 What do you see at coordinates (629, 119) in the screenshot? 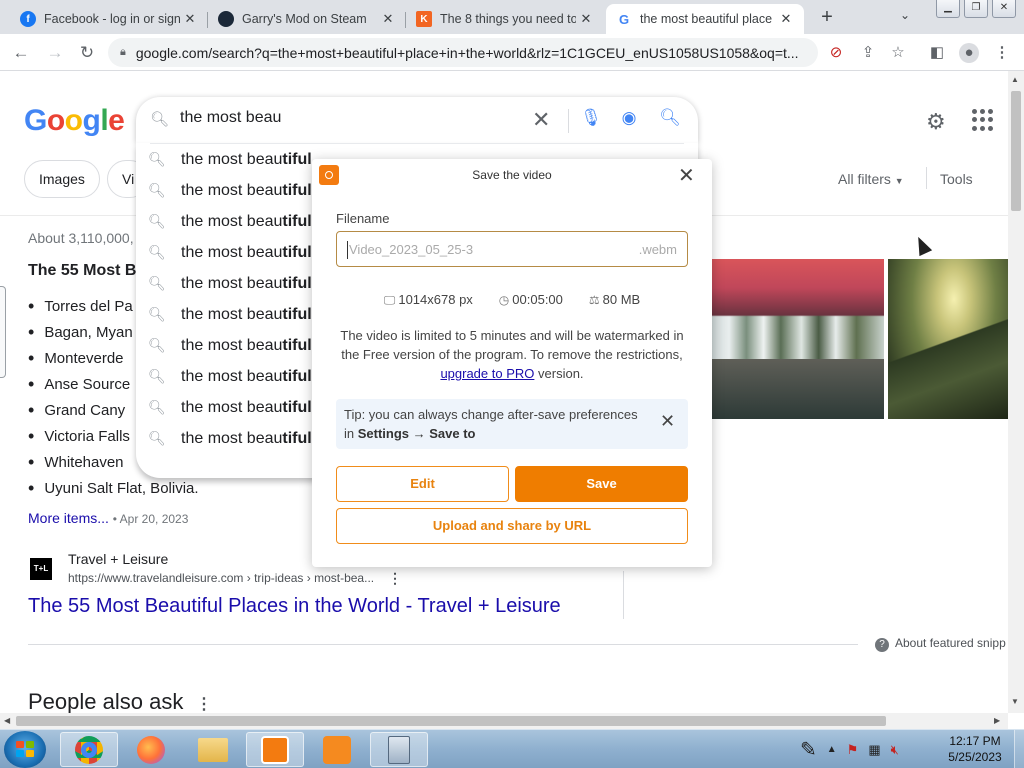
I see `lens-camera-icon: ◉` at bounding box center [629, 119].